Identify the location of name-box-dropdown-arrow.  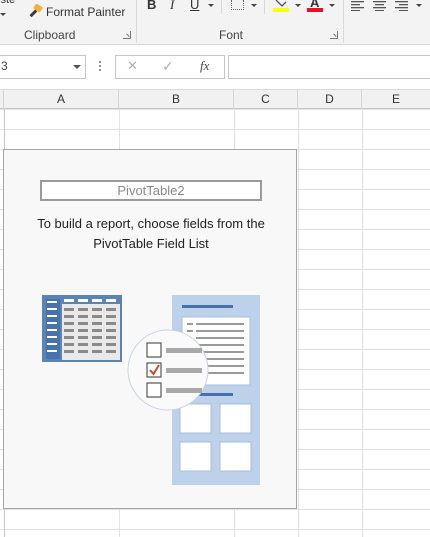
(77, 67).